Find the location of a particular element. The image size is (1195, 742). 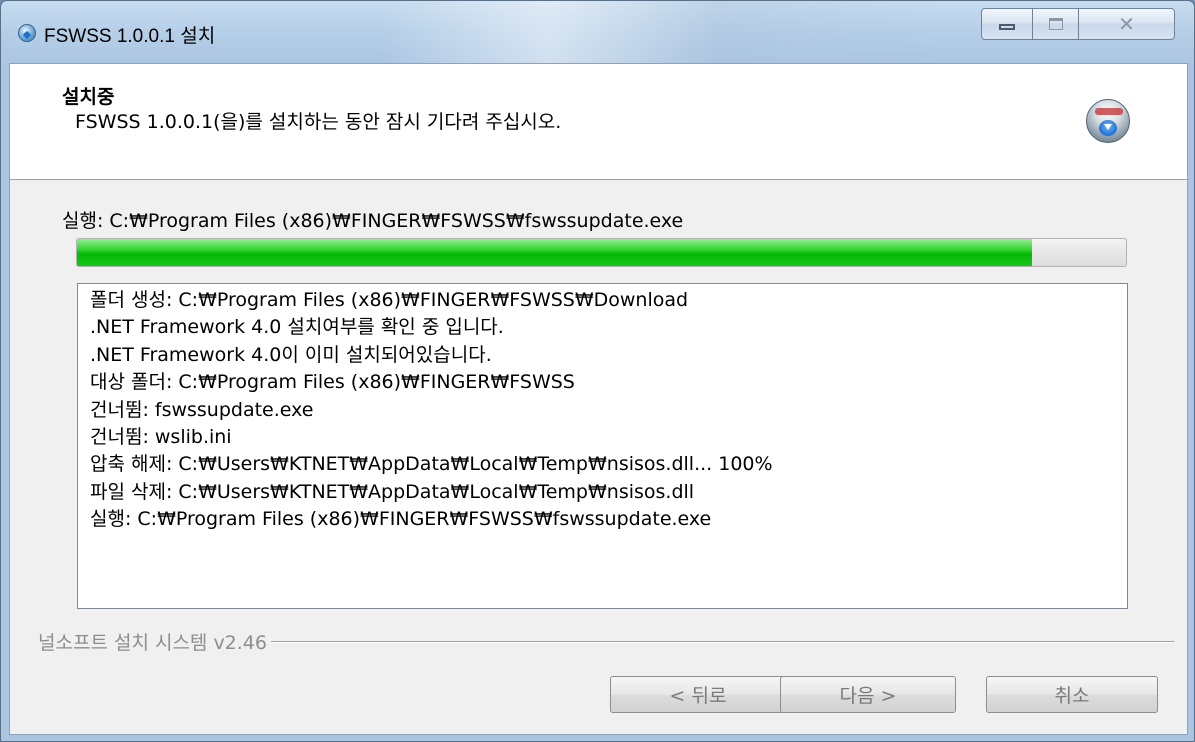

page-title: 설치중 is located at coordinates (88, 97).